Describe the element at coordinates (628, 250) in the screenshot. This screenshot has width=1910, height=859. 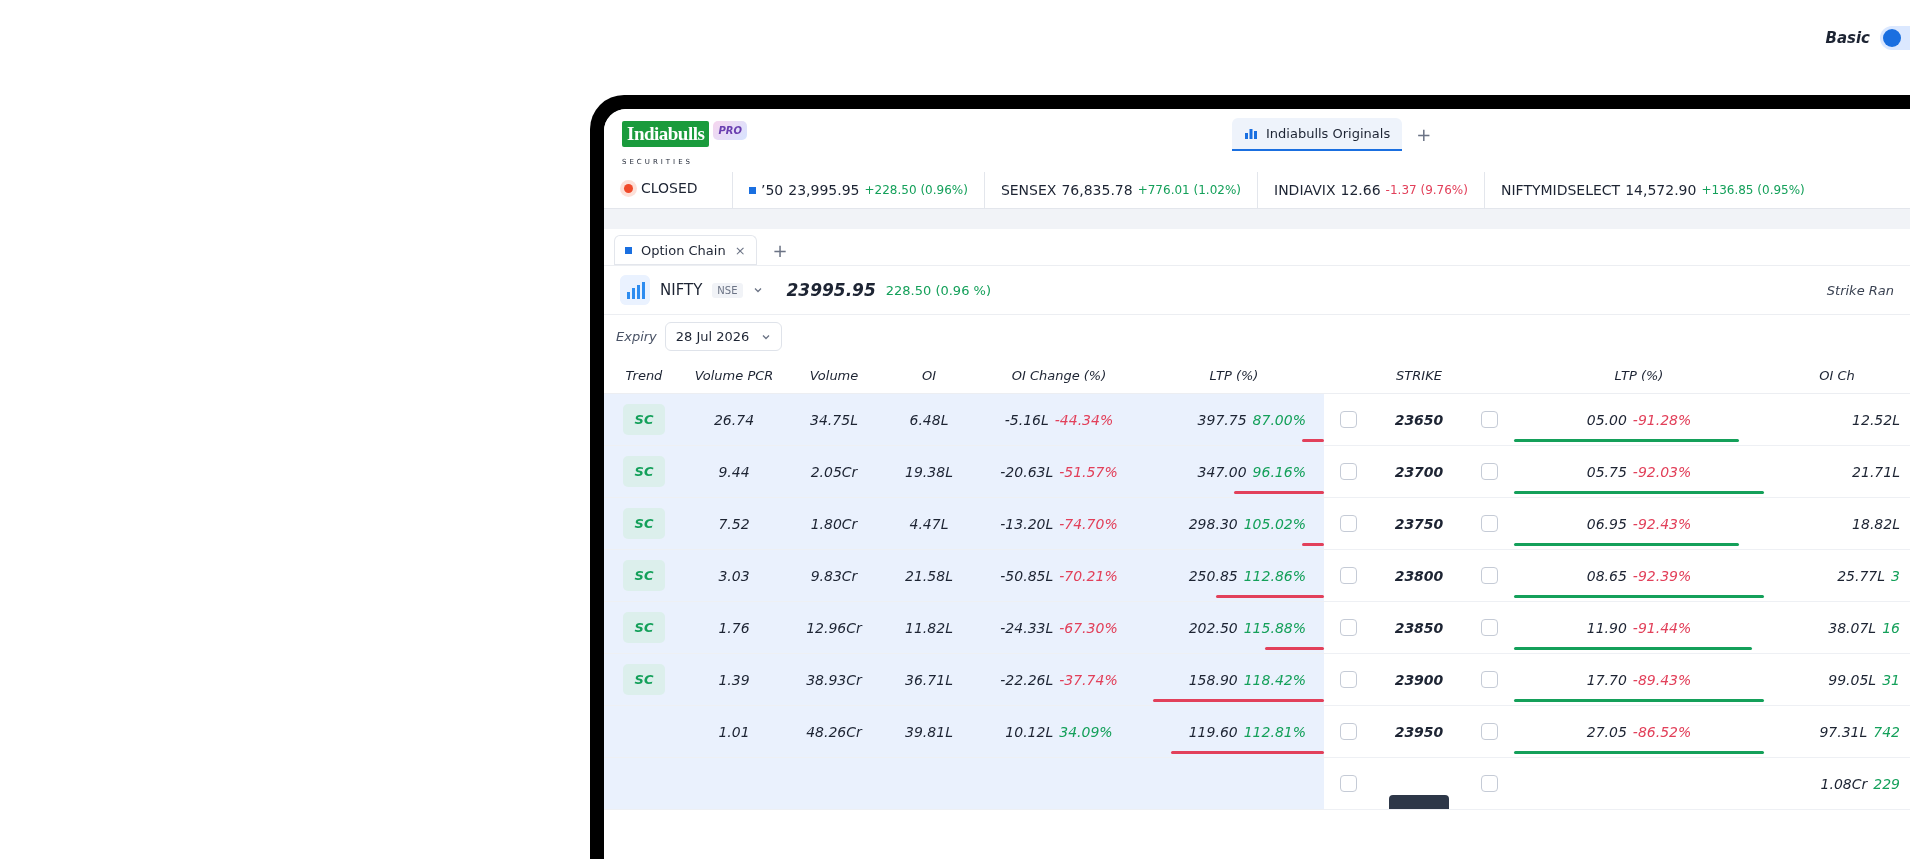
I see `square-icon` at that location.